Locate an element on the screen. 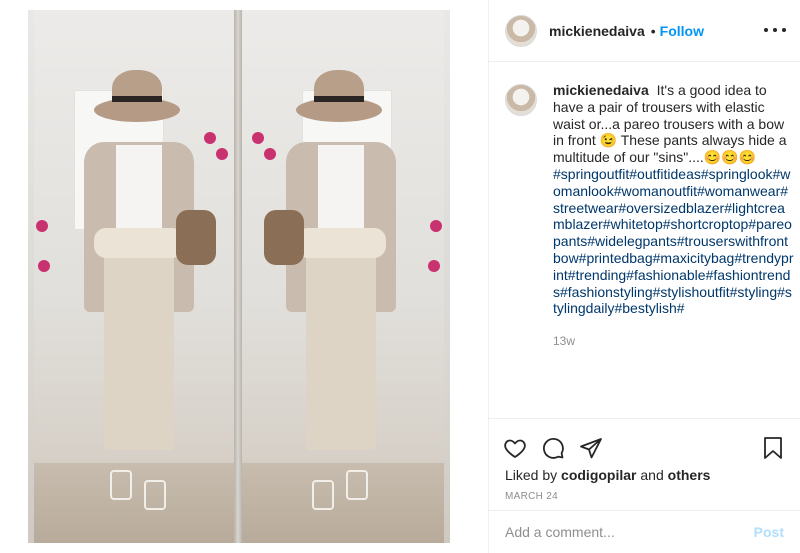  liked-by: Liked by codigopilar and others is located at coordinates (644, 474).